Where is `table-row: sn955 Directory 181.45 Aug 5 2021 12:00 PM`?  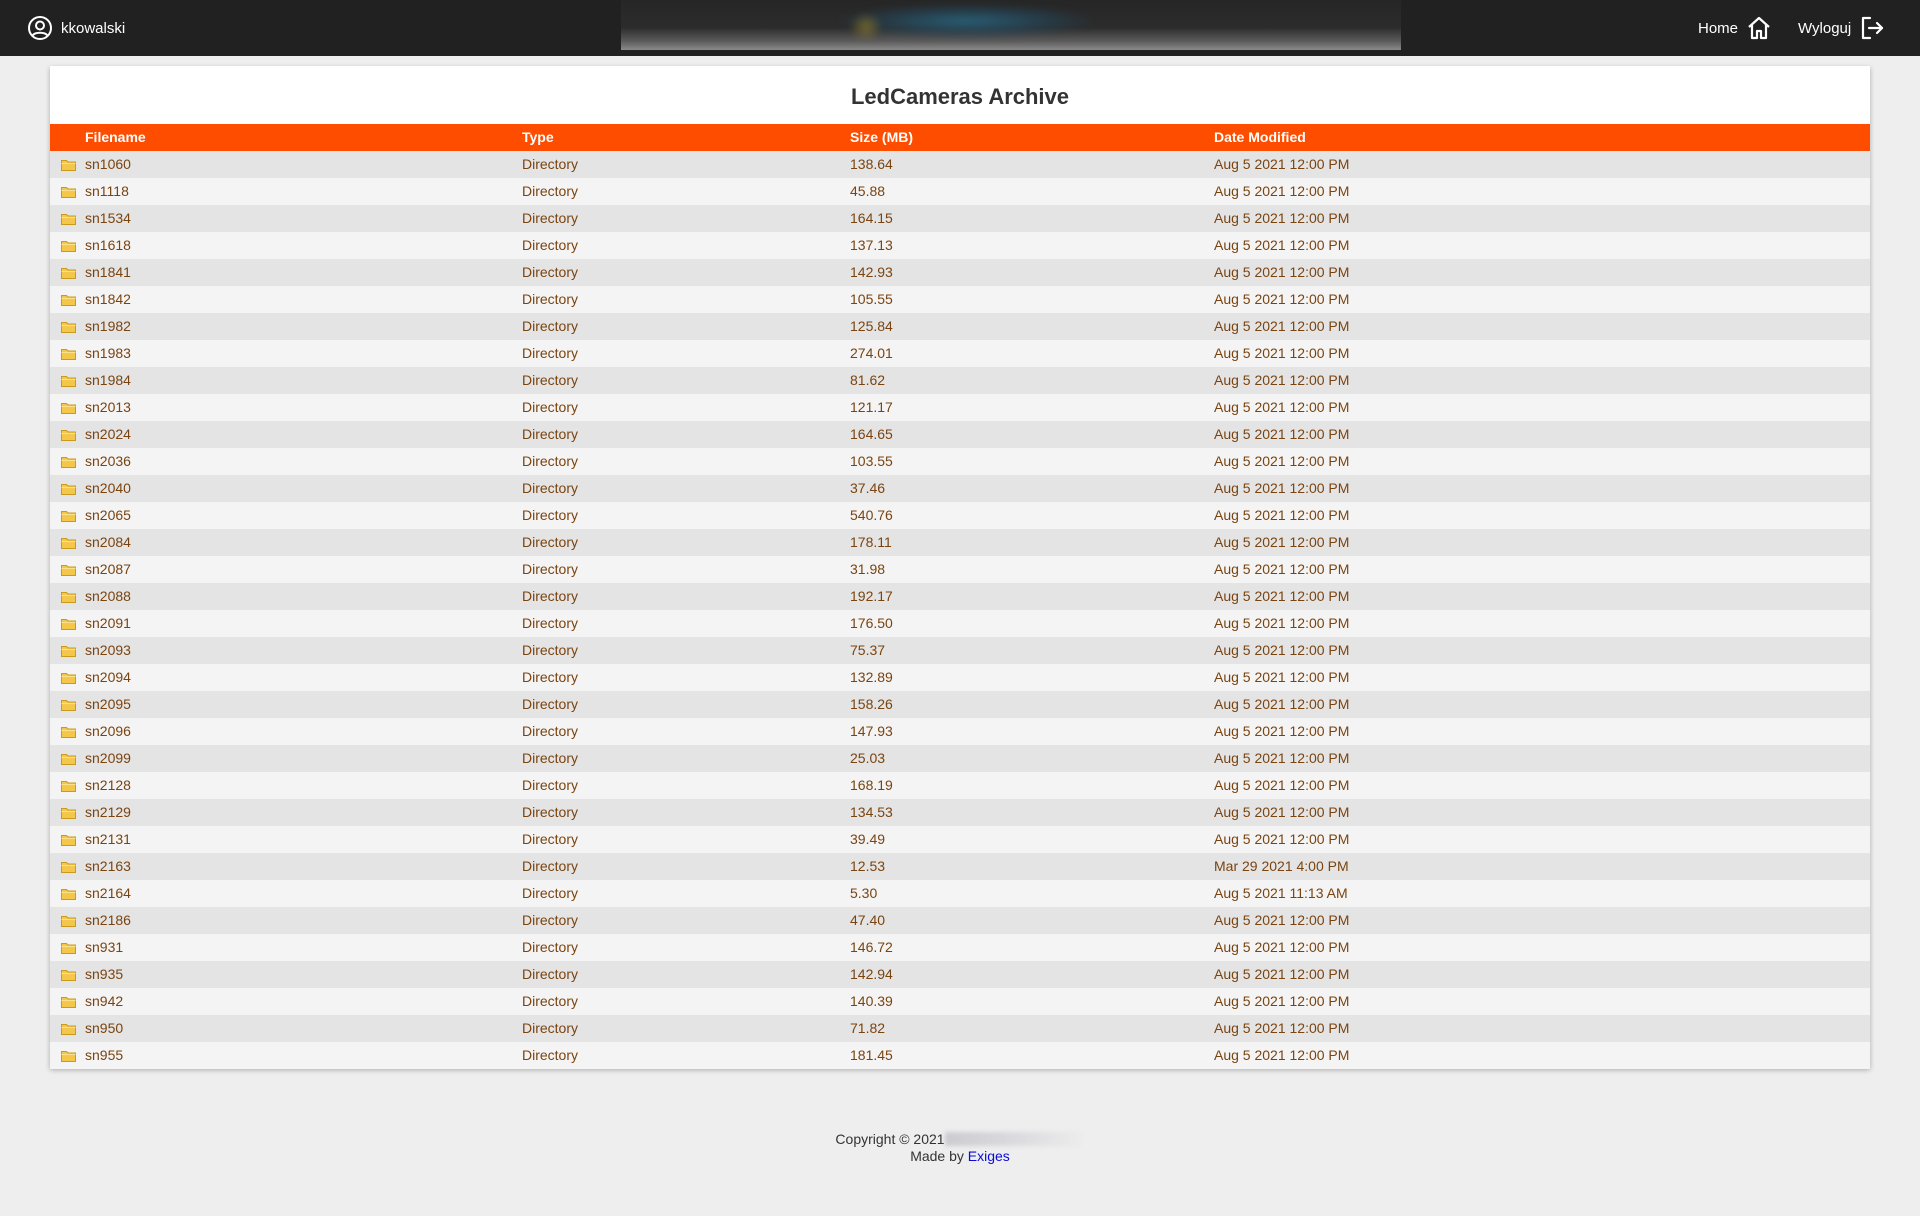
table-row: sn955 Directory 181.45 Aug 5 2021 12:00 PM is located at coordinates (960, 1055).